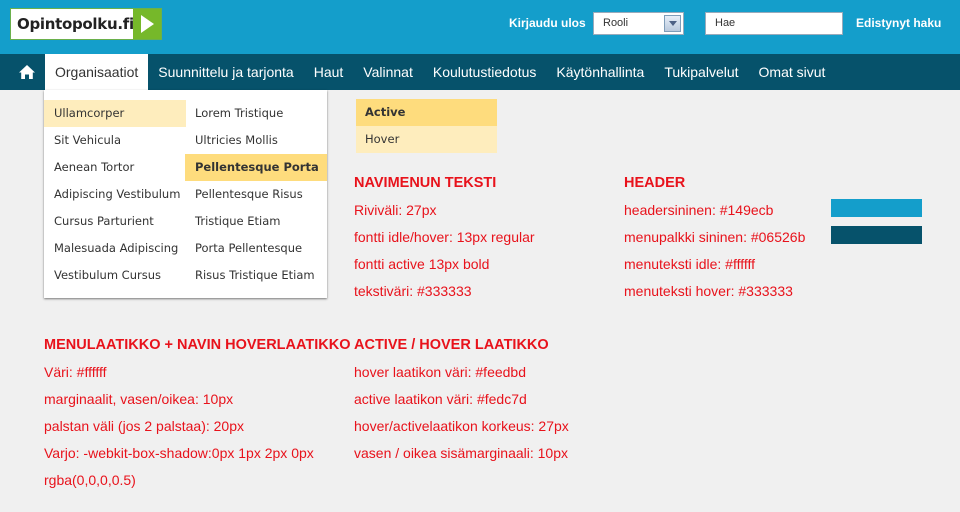 The image size is (960, 512). What do you see at coordinates (256, 140) in the screenshot?
I see `dropdown-item: Ultricies Mollis` at bounding box center [256, 140].